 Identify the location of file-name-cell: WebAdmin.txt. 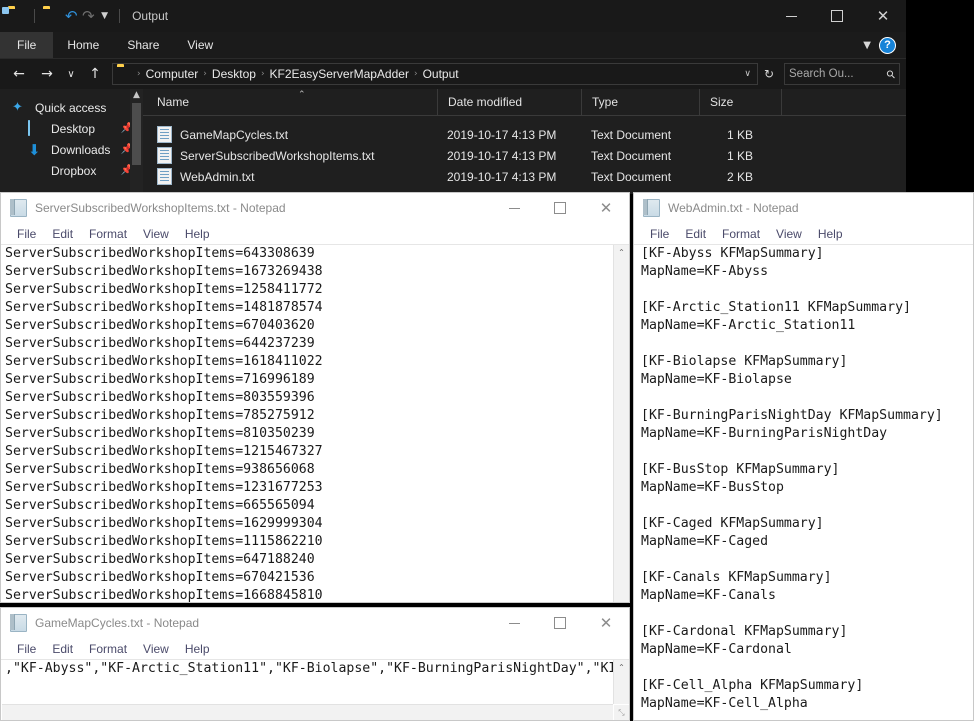
(290, 176).